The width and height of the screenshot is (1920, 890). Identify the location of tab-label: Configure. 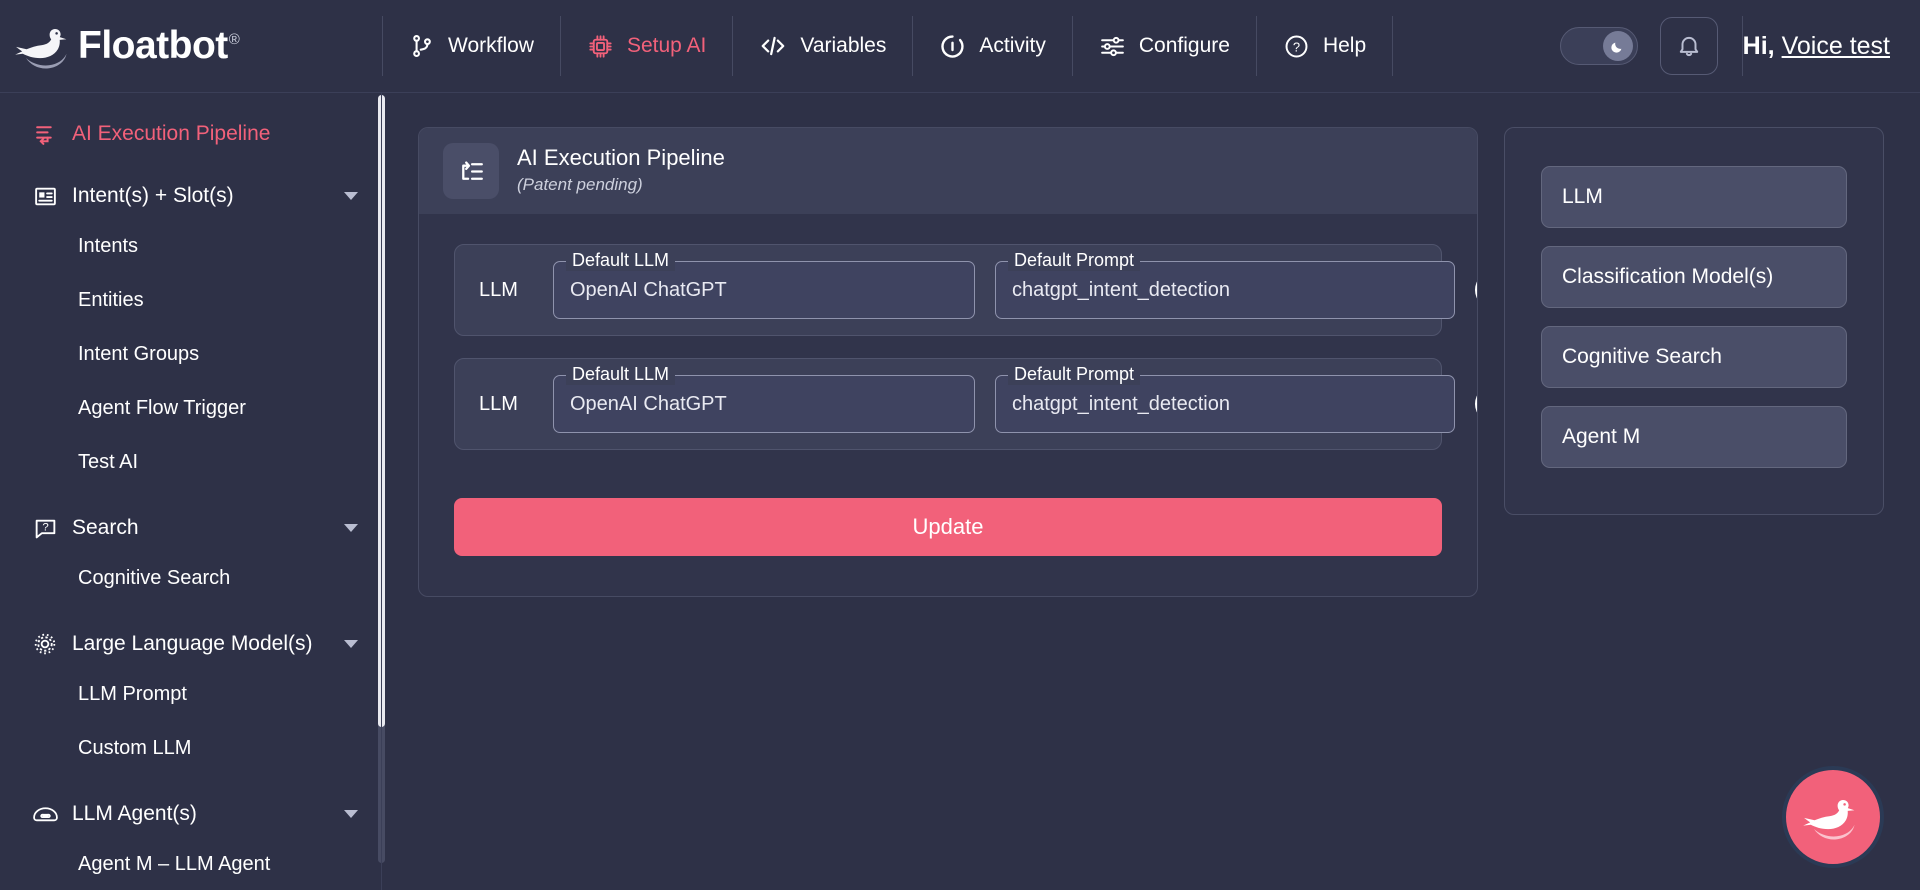
(1184, 45).